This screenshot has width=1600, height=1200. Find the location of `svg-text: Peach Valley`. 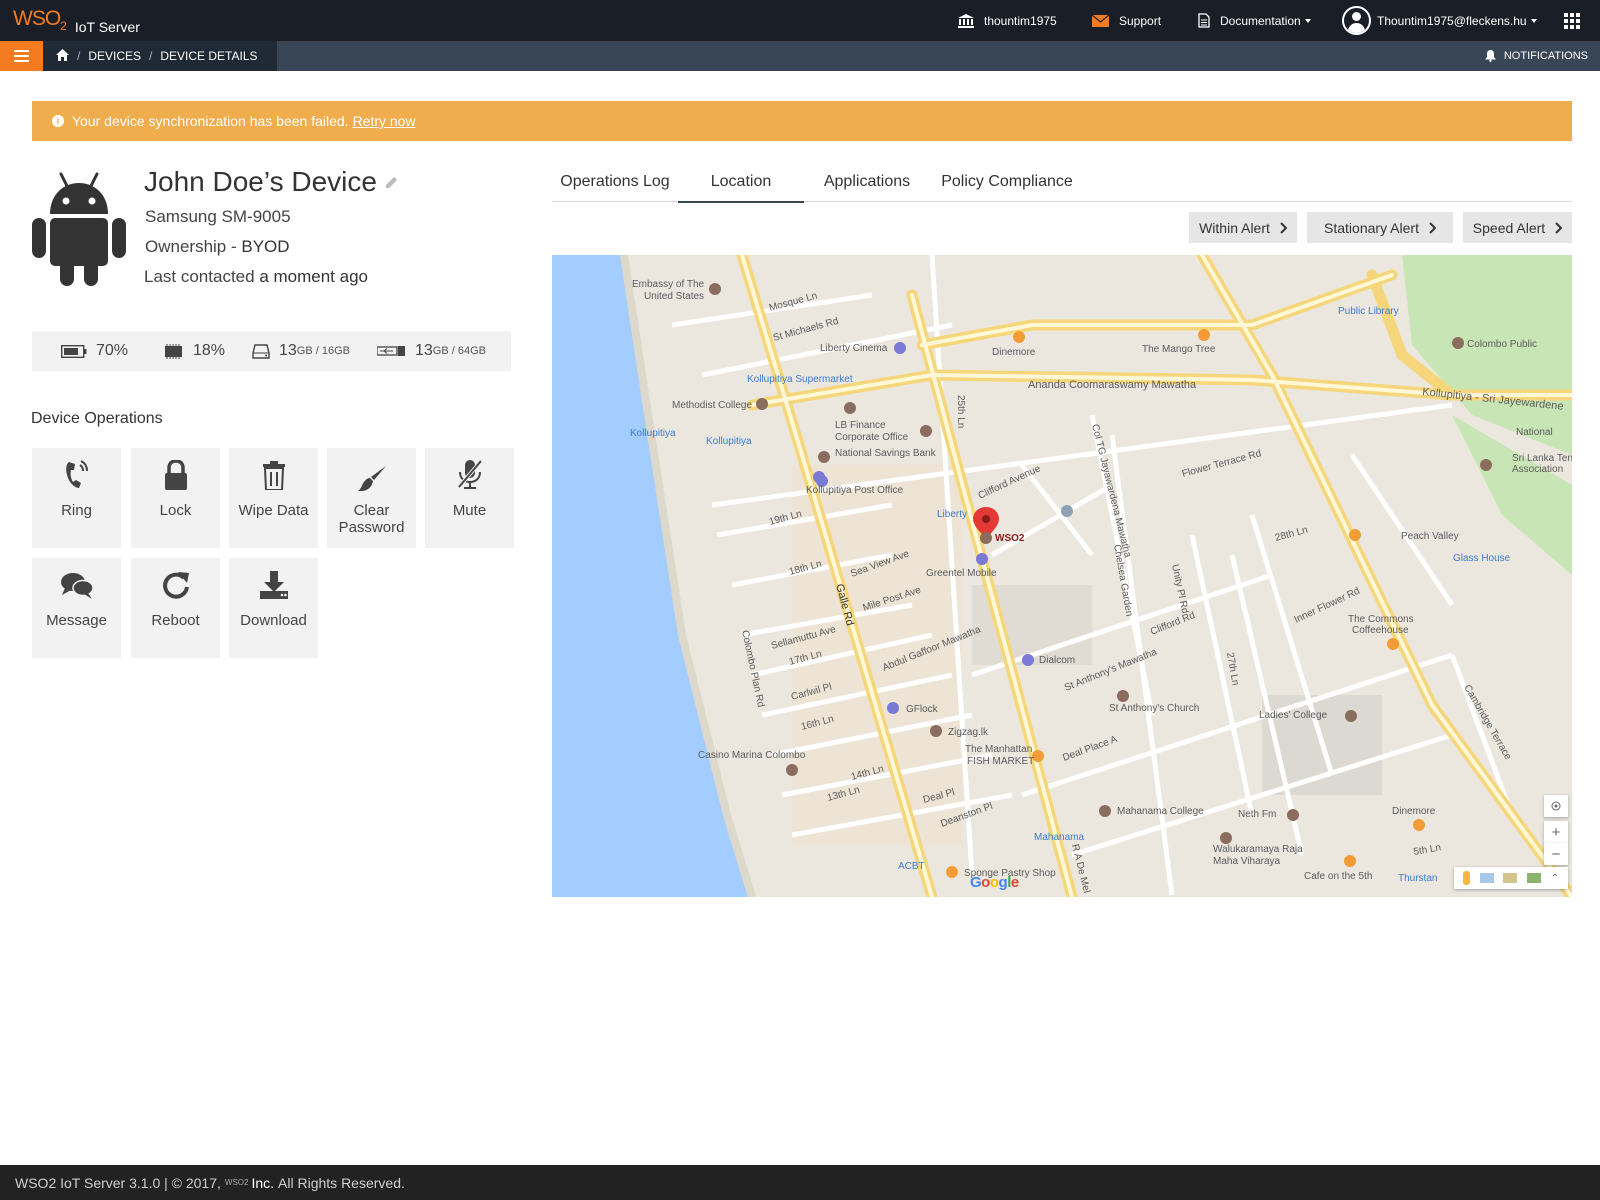

svg-text: Peach Valley is located at coordinates (1430, 536).